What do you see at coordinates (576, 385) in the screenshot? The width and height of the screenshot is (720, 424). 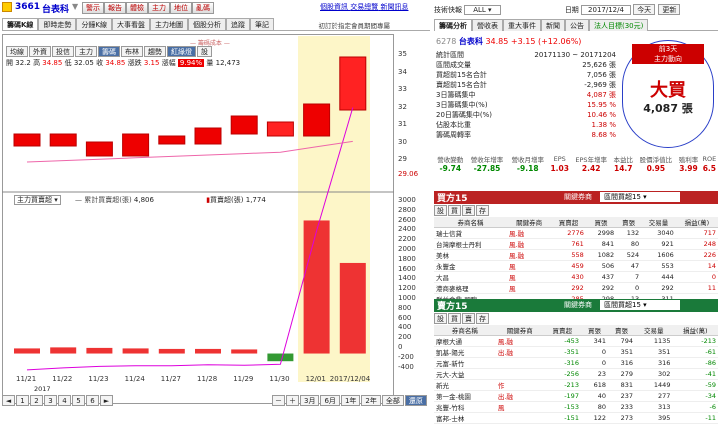 I see `broker-row: 新光作 -213 618 831 1449 -59` at bounding box center [576, 385].